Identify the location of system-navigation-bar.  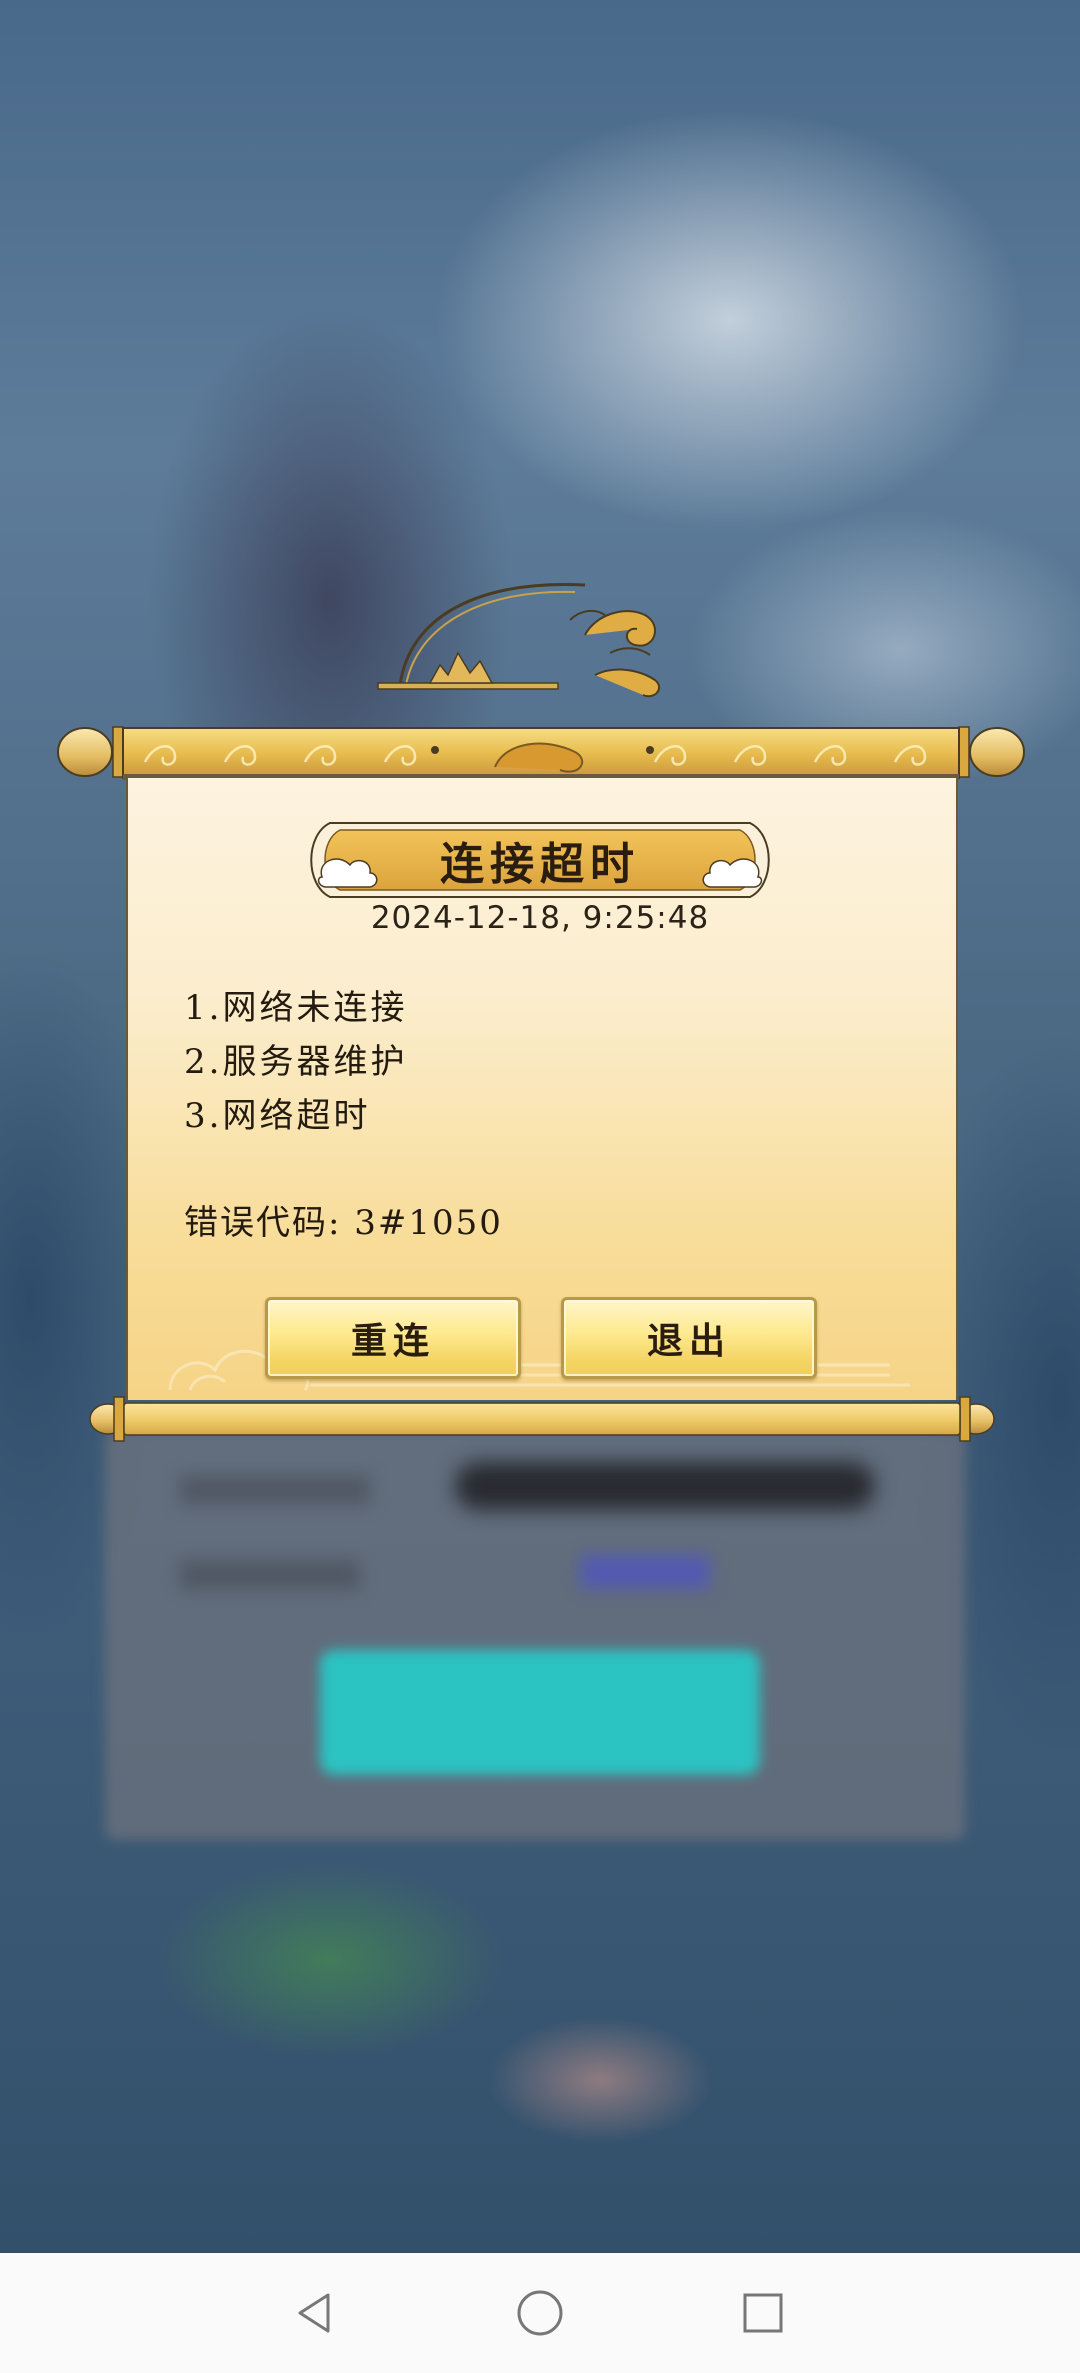
(540, 2313).